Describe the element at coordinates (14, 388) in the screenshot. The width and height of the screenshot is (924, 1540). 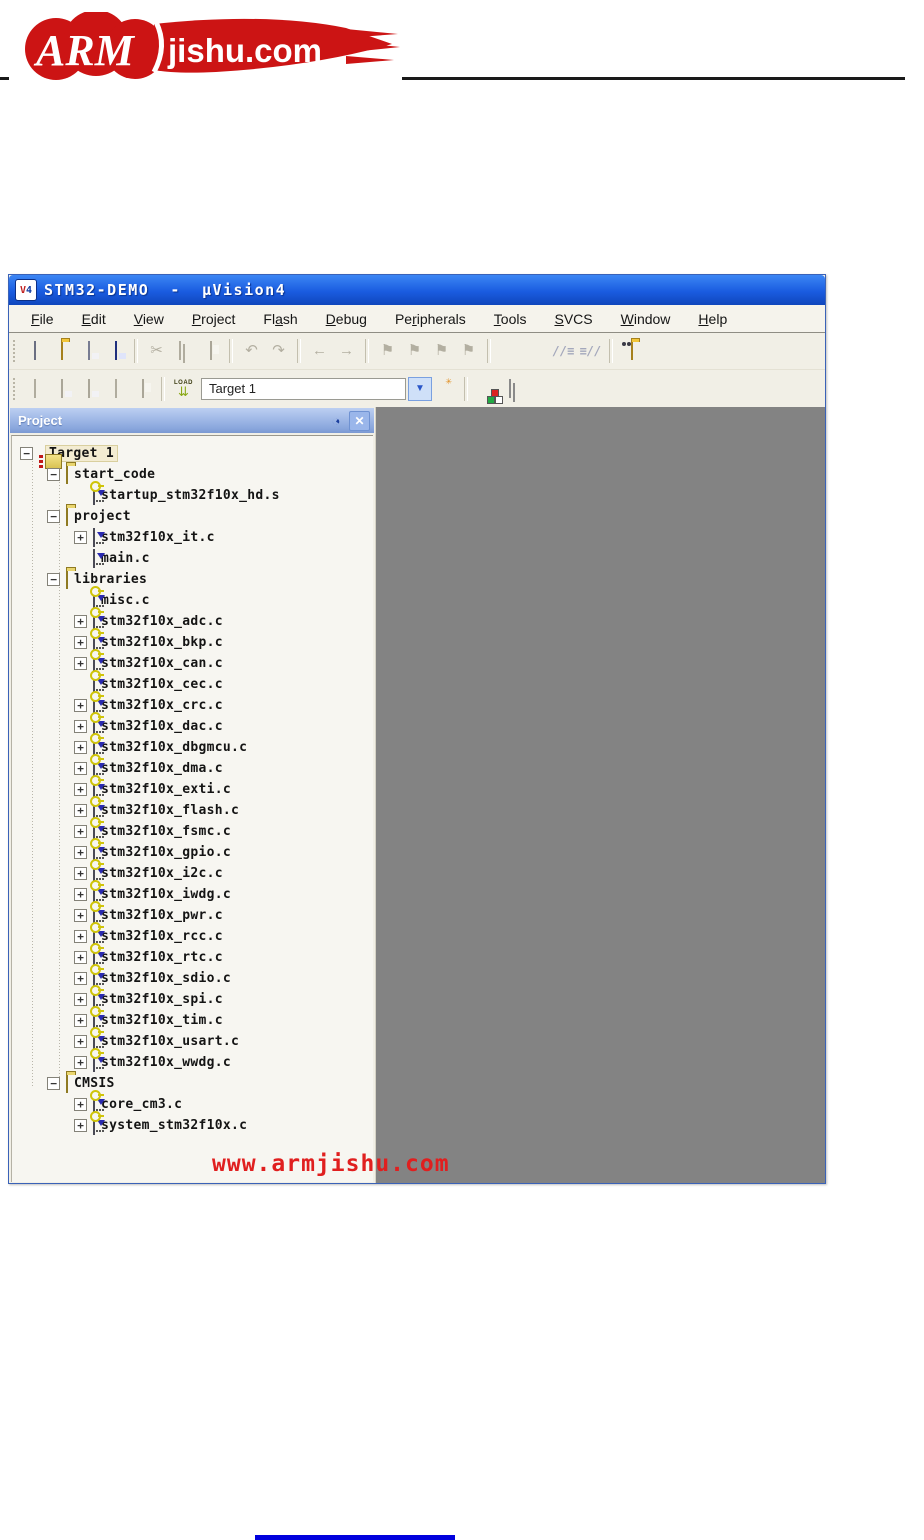
I see `toolbar-grip` at that location.